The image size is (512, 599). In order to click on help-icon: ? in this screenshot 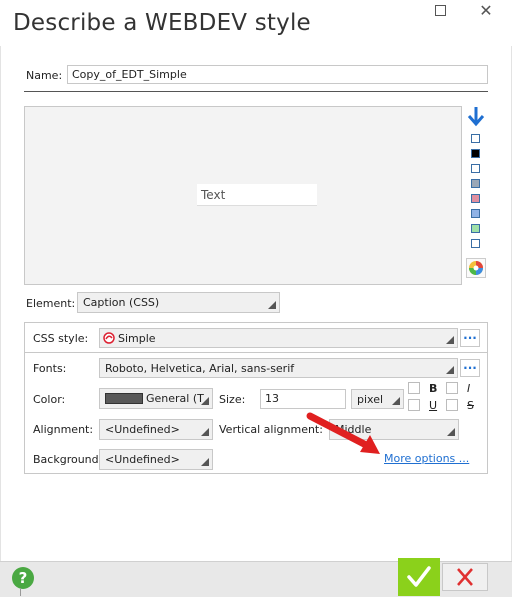, I will do `click(23, 578)`.